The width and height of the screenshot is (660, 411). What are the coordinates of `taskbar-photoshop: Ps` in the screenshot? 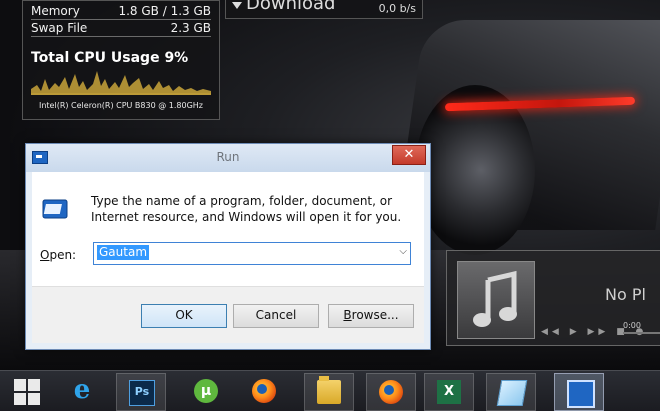 It's located at (141, 392).